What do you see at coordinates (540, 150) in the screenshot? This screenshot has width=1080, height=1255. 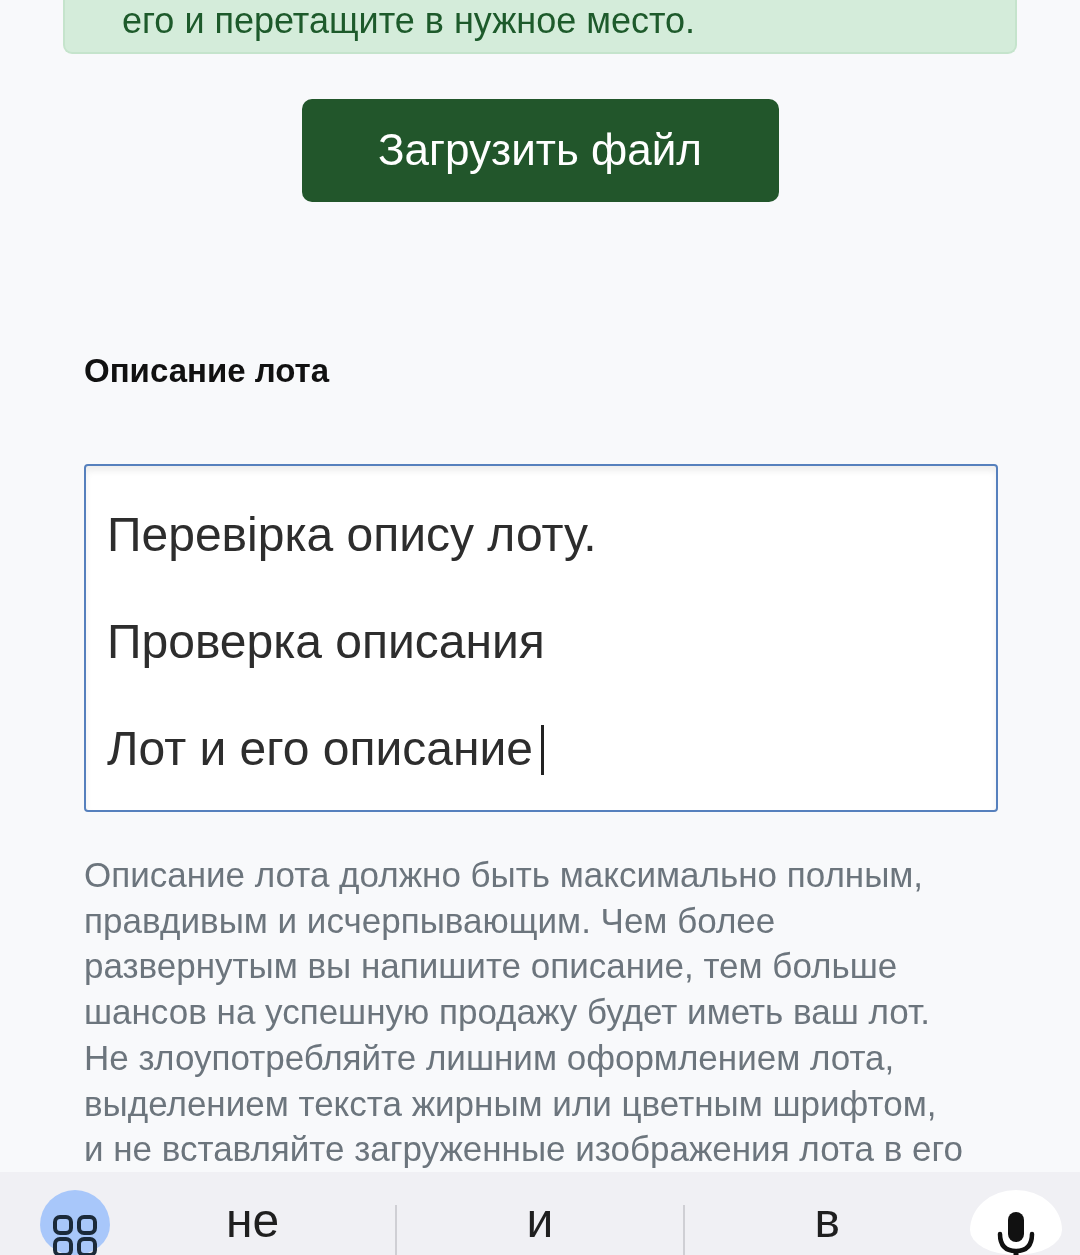 I see `upload-file-button: Загрузить файл` at bounding box center [540, 150].